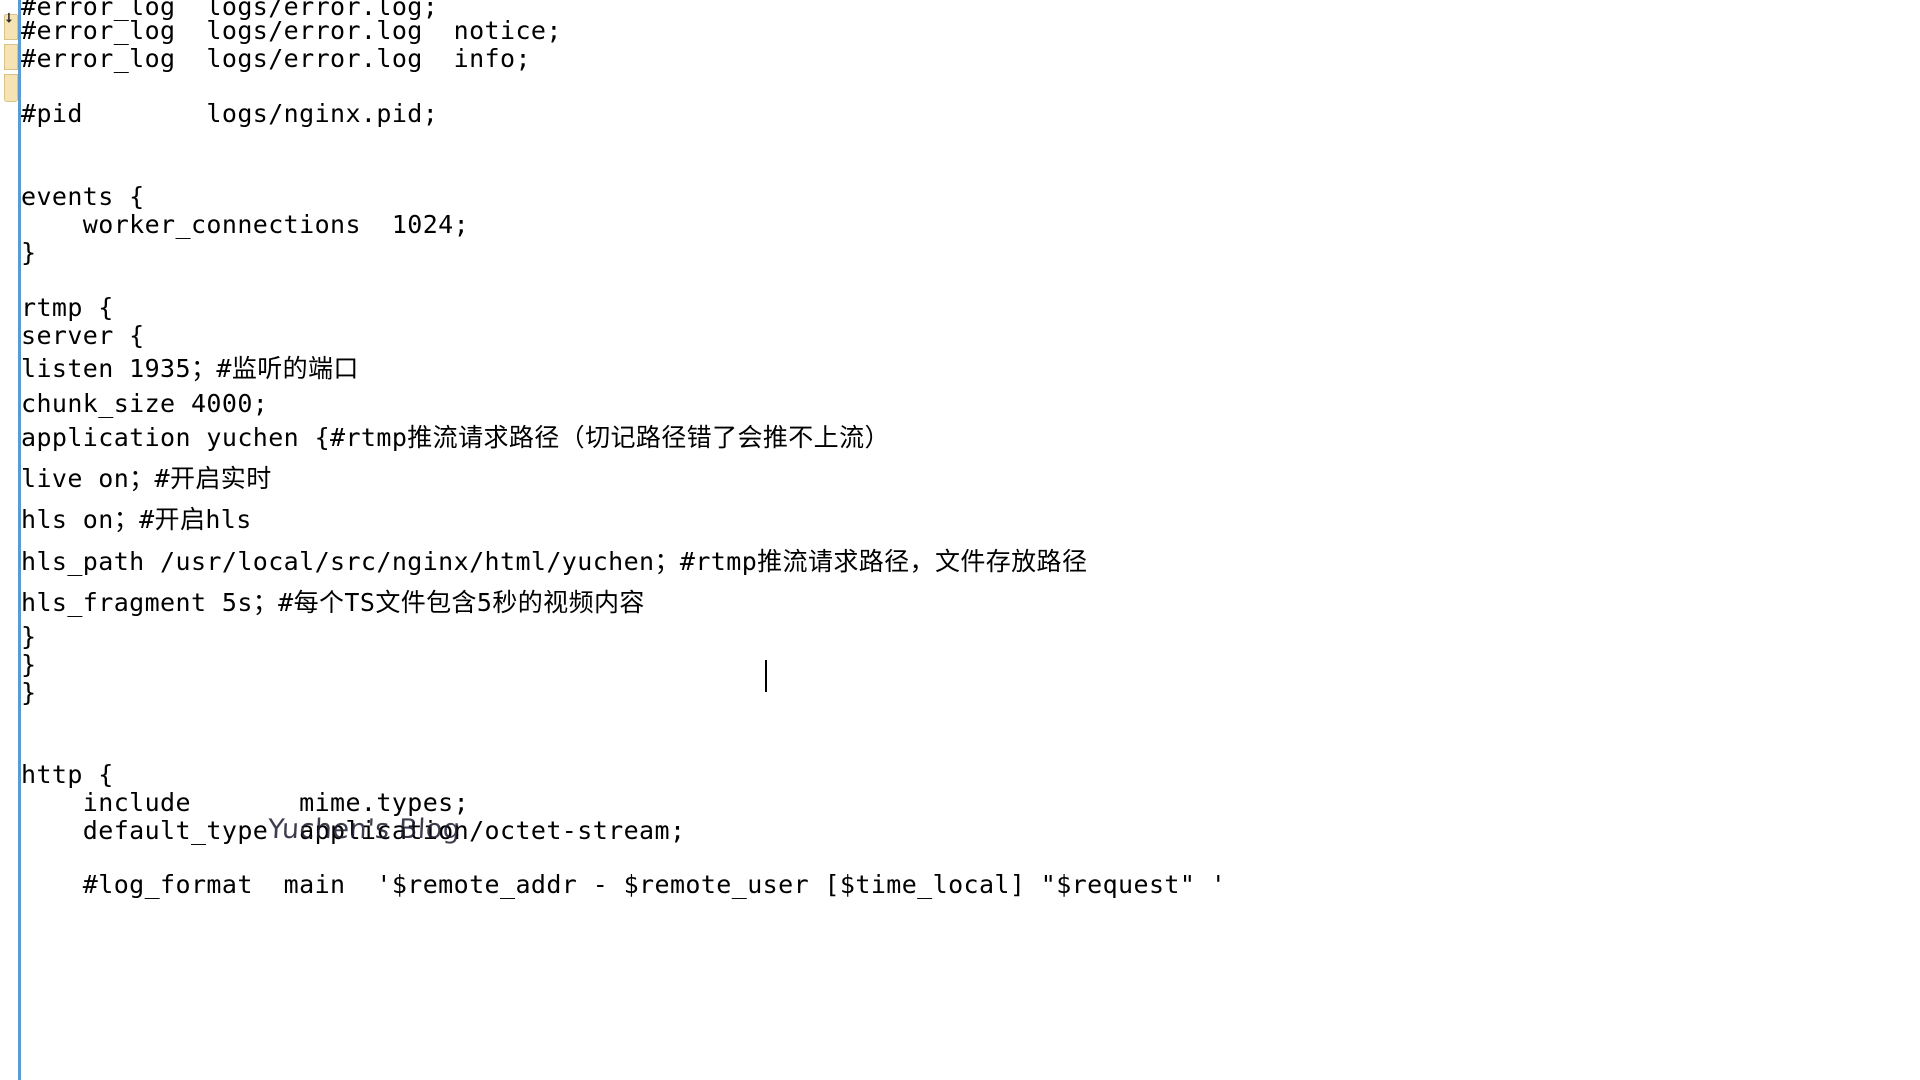 The height and width of the screenshot is (1080, 1920). What do you see at coordinates (333, 602) in the screenshot?
I see `code-line: hls_fragment 5s；#每个TS文件包含5秒的视频内容` at bounding box center [333, 602].